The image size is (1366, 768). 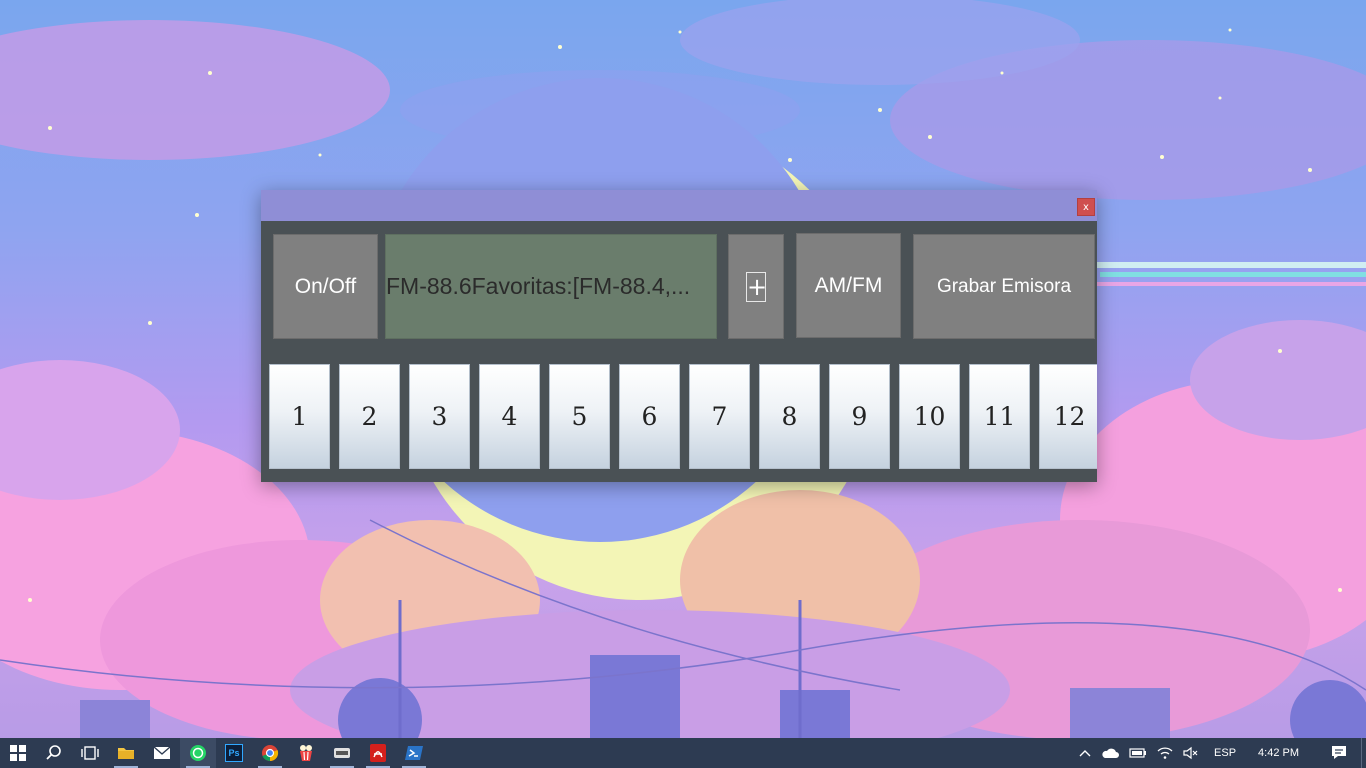 What do you see at coordinates (719, 416) in the screenshot?
I see `preset-button-7: 7` at bounding box center [719, 416].